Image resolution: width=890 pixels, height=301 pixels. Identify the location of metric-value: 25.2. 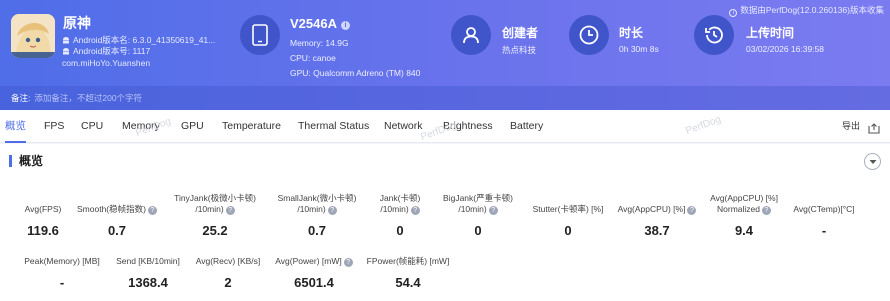
(215, 230).